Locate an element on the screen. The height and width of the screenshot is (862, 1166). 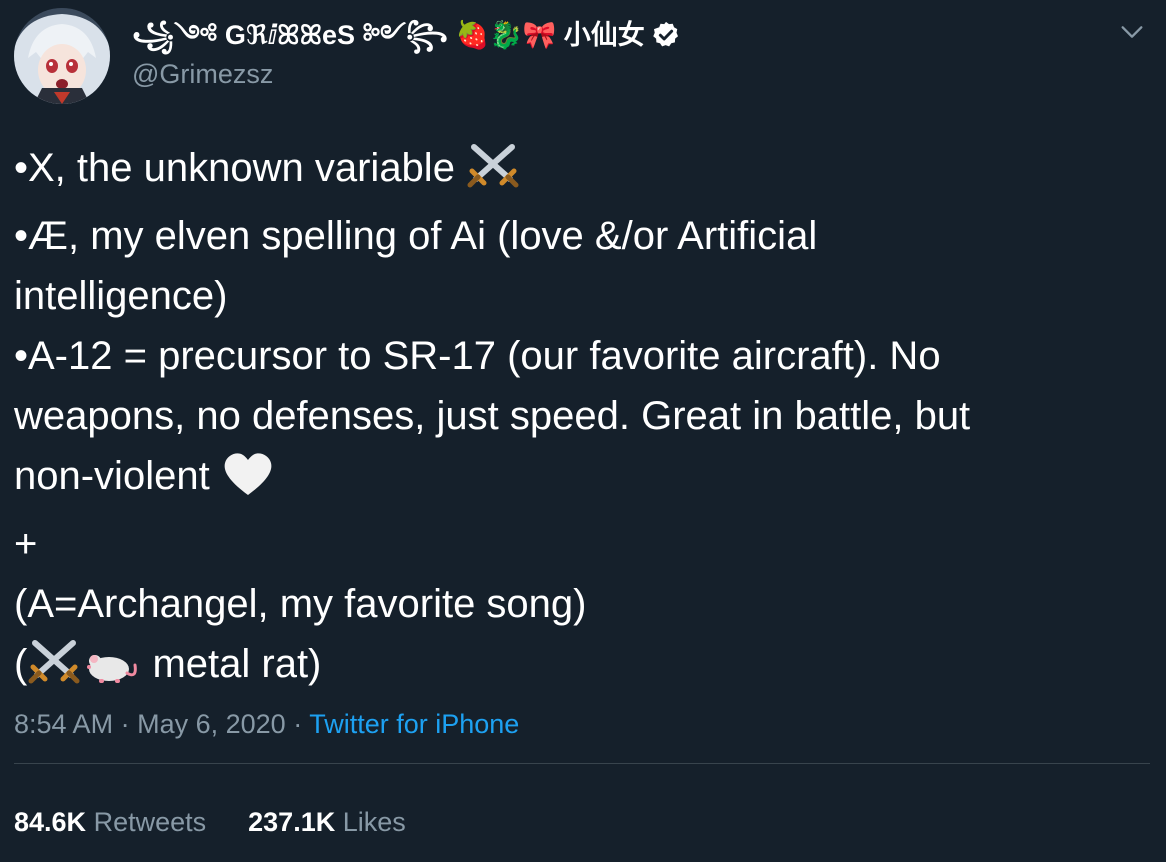
chevron-down-icon is located at coordinates (1132, 32).